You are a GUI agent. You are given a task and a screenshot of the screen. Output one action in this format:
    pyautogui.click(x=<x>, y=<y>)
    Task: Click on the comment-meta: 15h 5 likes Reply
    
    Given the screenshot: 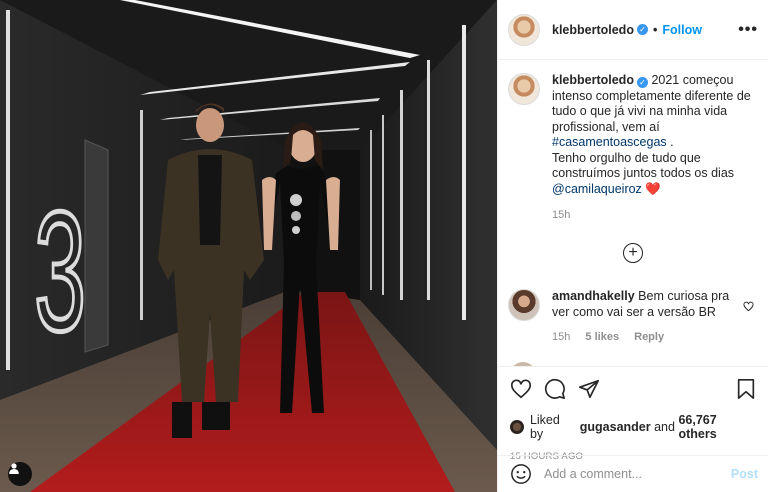 What is the action you would take?
    pyautogui.click(x=642, y=338)
    